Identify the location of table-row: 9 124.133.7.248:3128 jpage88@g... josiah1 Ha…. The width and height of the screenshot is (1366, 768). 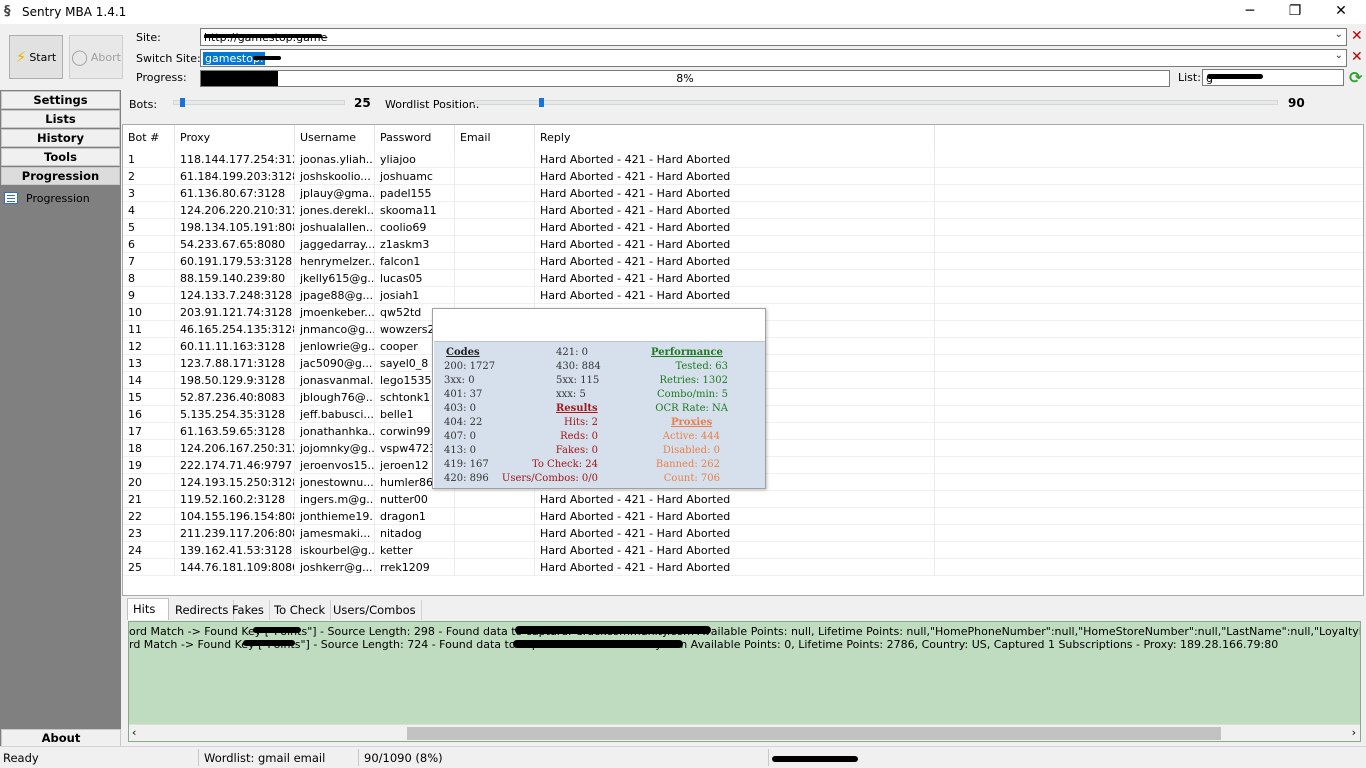
(743, 295).